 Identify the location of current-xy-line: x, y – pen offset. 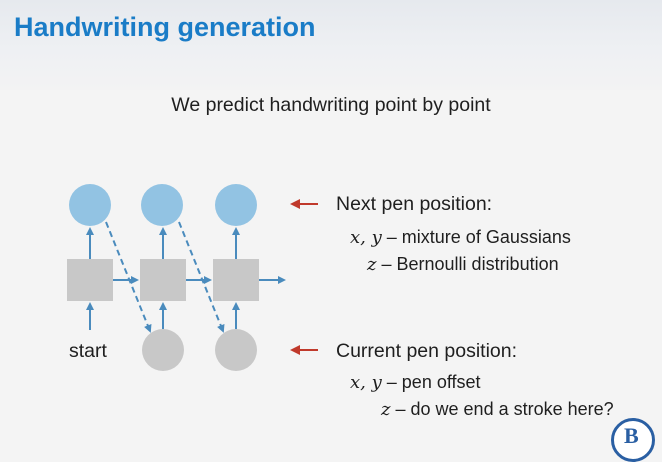
(415, 382).